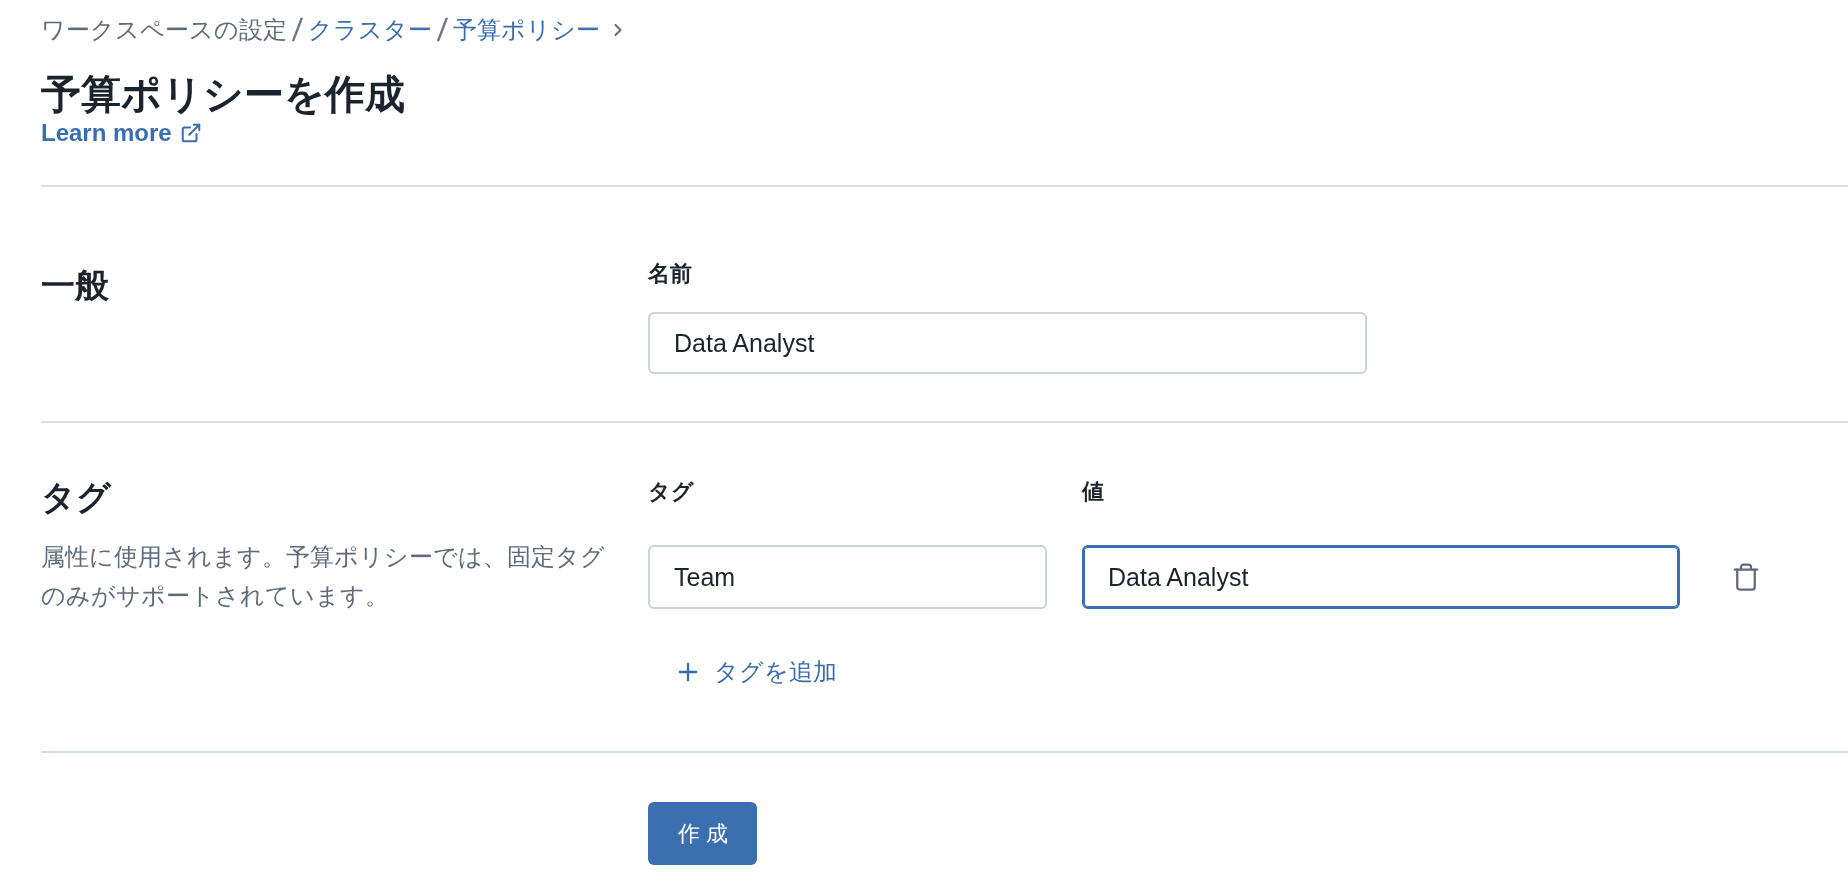 The height and width of the screenshot is (890, 1848). Describe the element at coordinates (847, 577) in the screenshot. I see `tag-key-input: Team` at that location.